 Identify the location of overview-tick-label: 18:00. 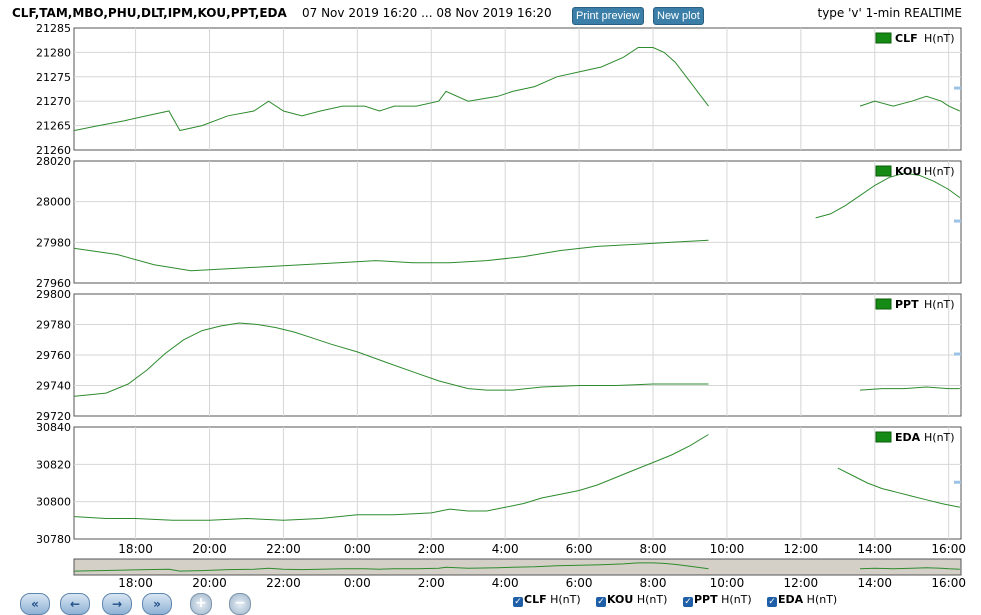
(135, 583).